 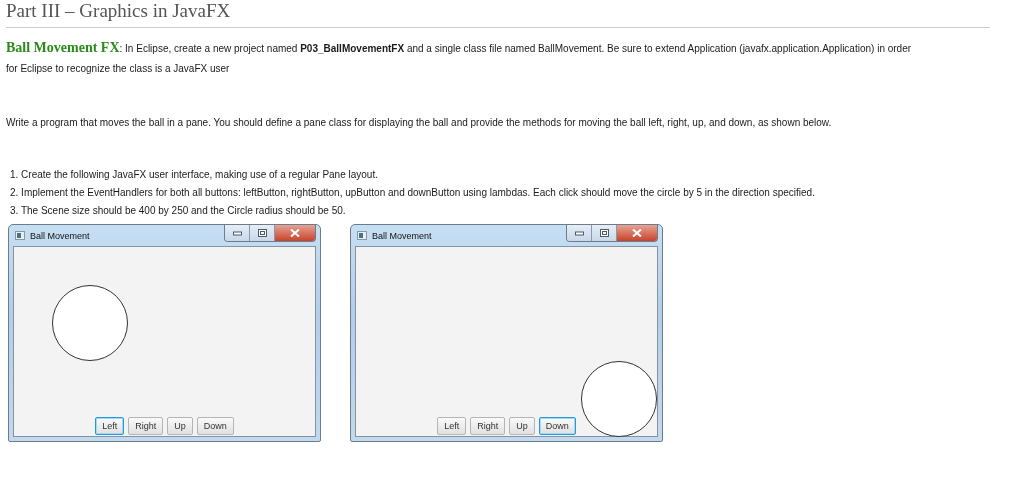 I want to click on step-text: 1. Create the following JavaFX user interface, making use of a regular Pane layout., so click(x=194, y=175).